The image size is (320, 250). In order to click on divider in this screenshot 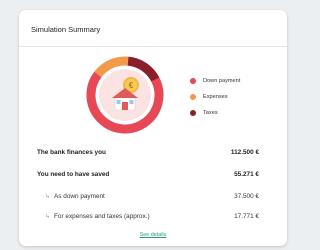, I will do `click(153, 46)`.